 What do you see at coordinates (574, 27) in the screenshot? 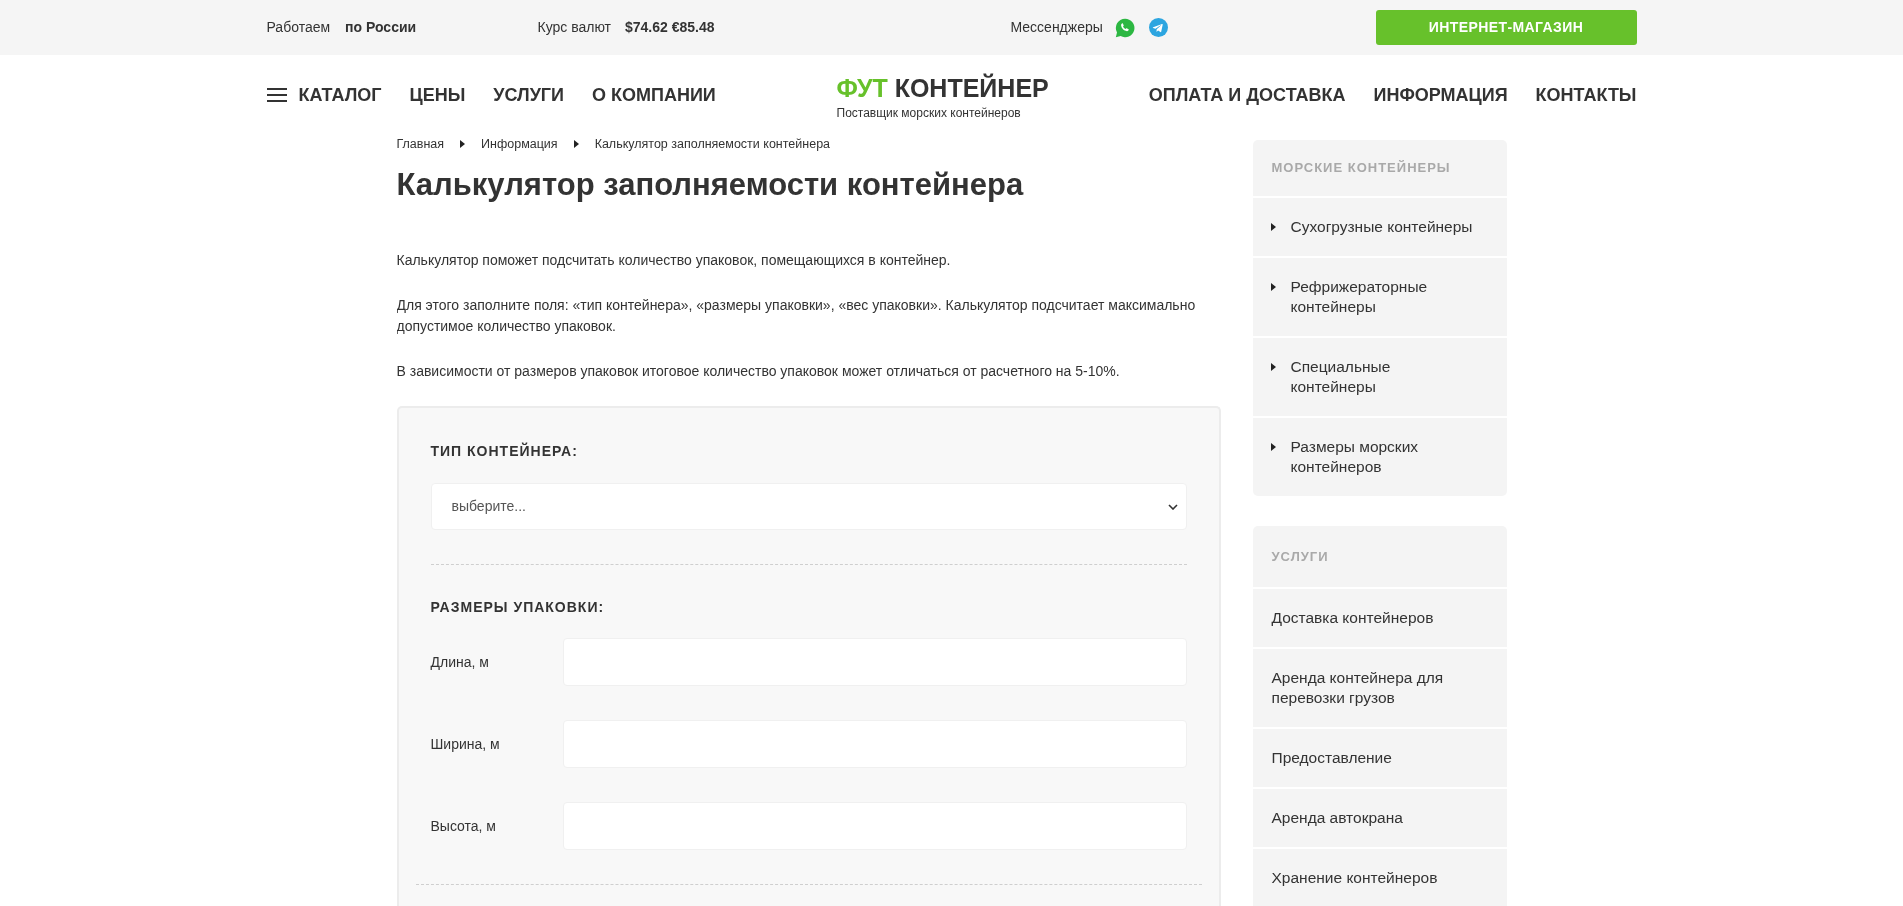
I see `currency-label: Курс валют` at bounding box center [574, 27].